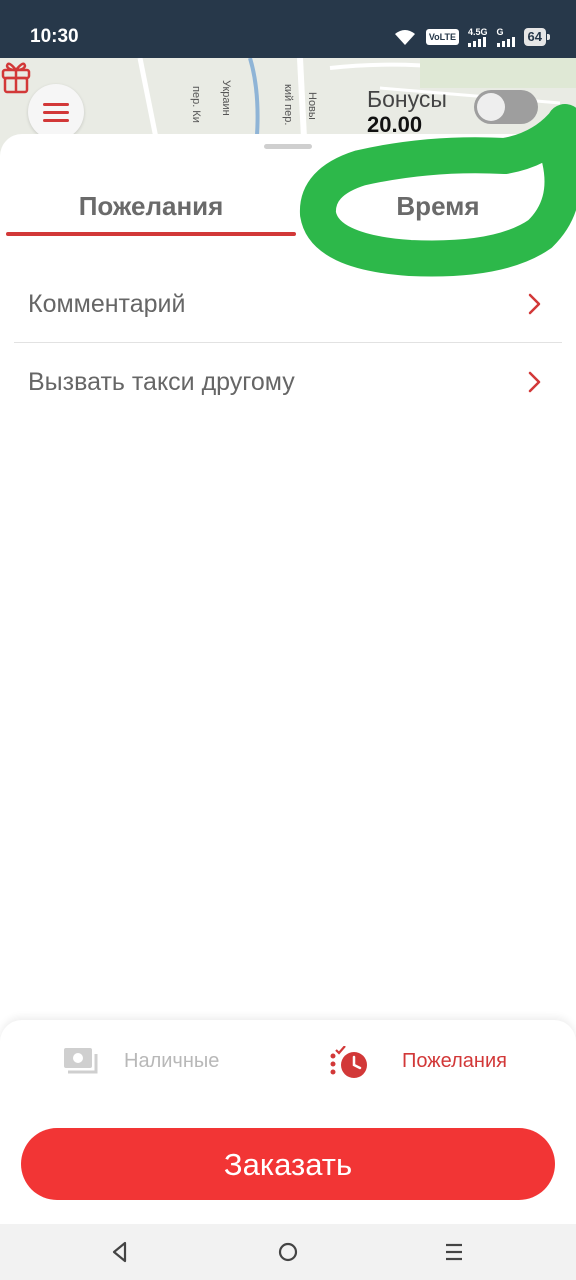 Image resolution: width=576 pixels, height=1280 pixels. What do you see at coordinates (161, 382) in the screenshot?
I see `option-label: Вызвать такси другому` at bounding box center [161, 382].